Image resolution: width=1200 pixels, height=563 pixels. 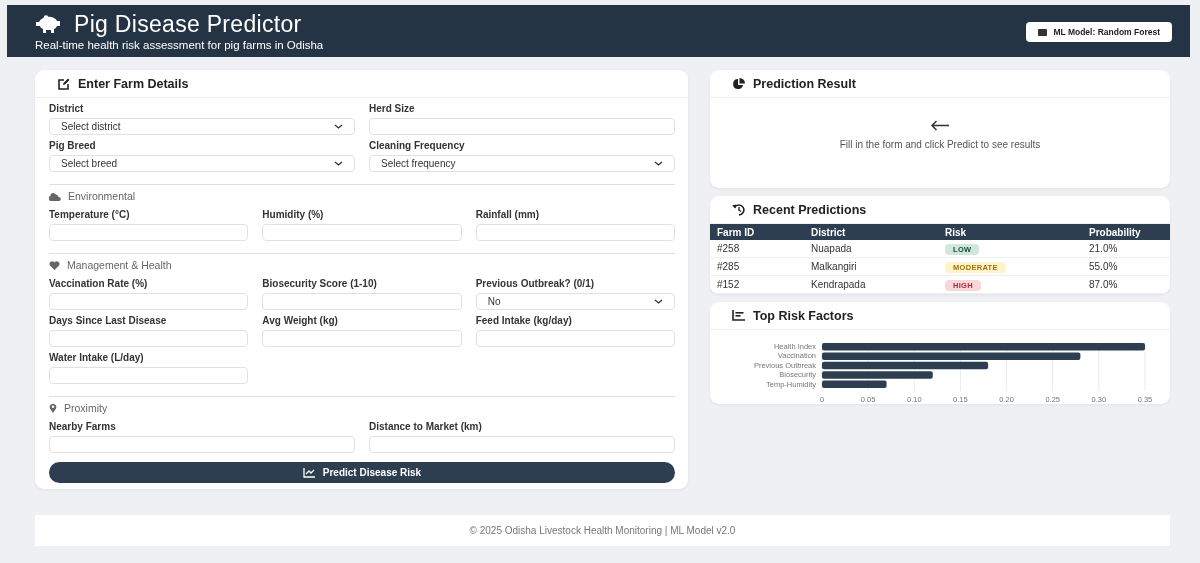 I want to click on field-label: Temperature (°C), so click(x=90, y=215).